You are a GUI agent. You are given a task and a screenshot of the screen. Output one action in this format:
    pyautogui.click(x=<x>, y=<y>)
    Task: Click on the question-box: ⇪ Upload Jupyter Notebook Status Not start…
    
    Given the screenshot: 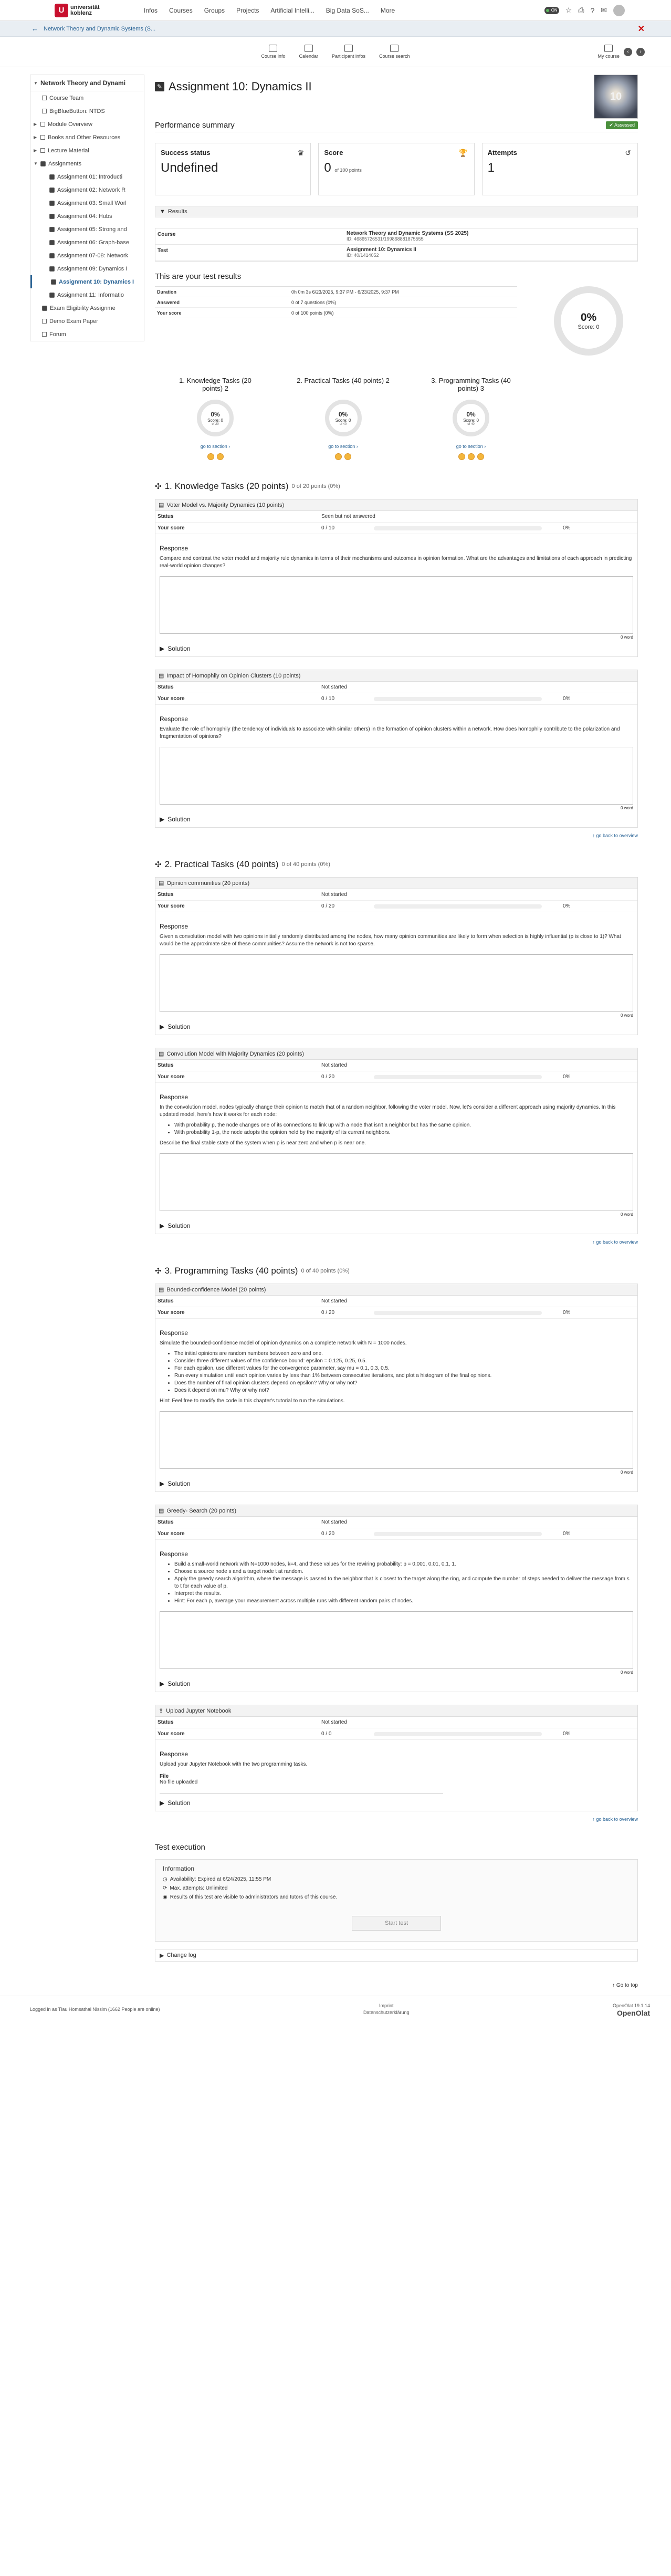 What is the action you would take?
    pyautogui.click(x=397, y=1758)
    